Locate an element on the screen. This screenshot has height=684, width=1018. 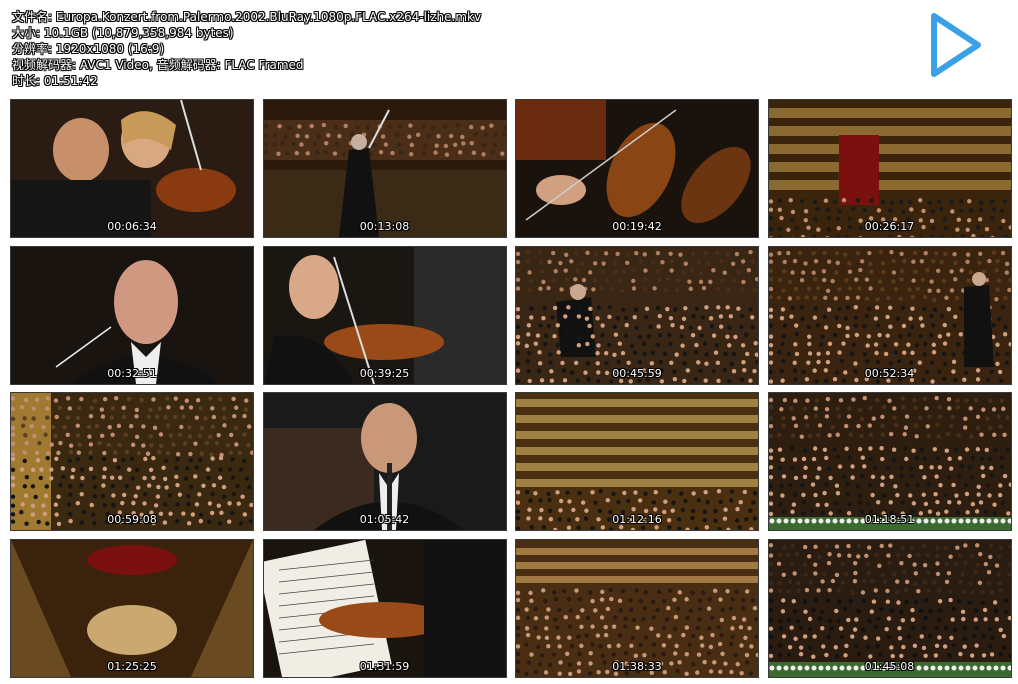
thumbnail: 00:59:08 is located at coordinates (132, 461).